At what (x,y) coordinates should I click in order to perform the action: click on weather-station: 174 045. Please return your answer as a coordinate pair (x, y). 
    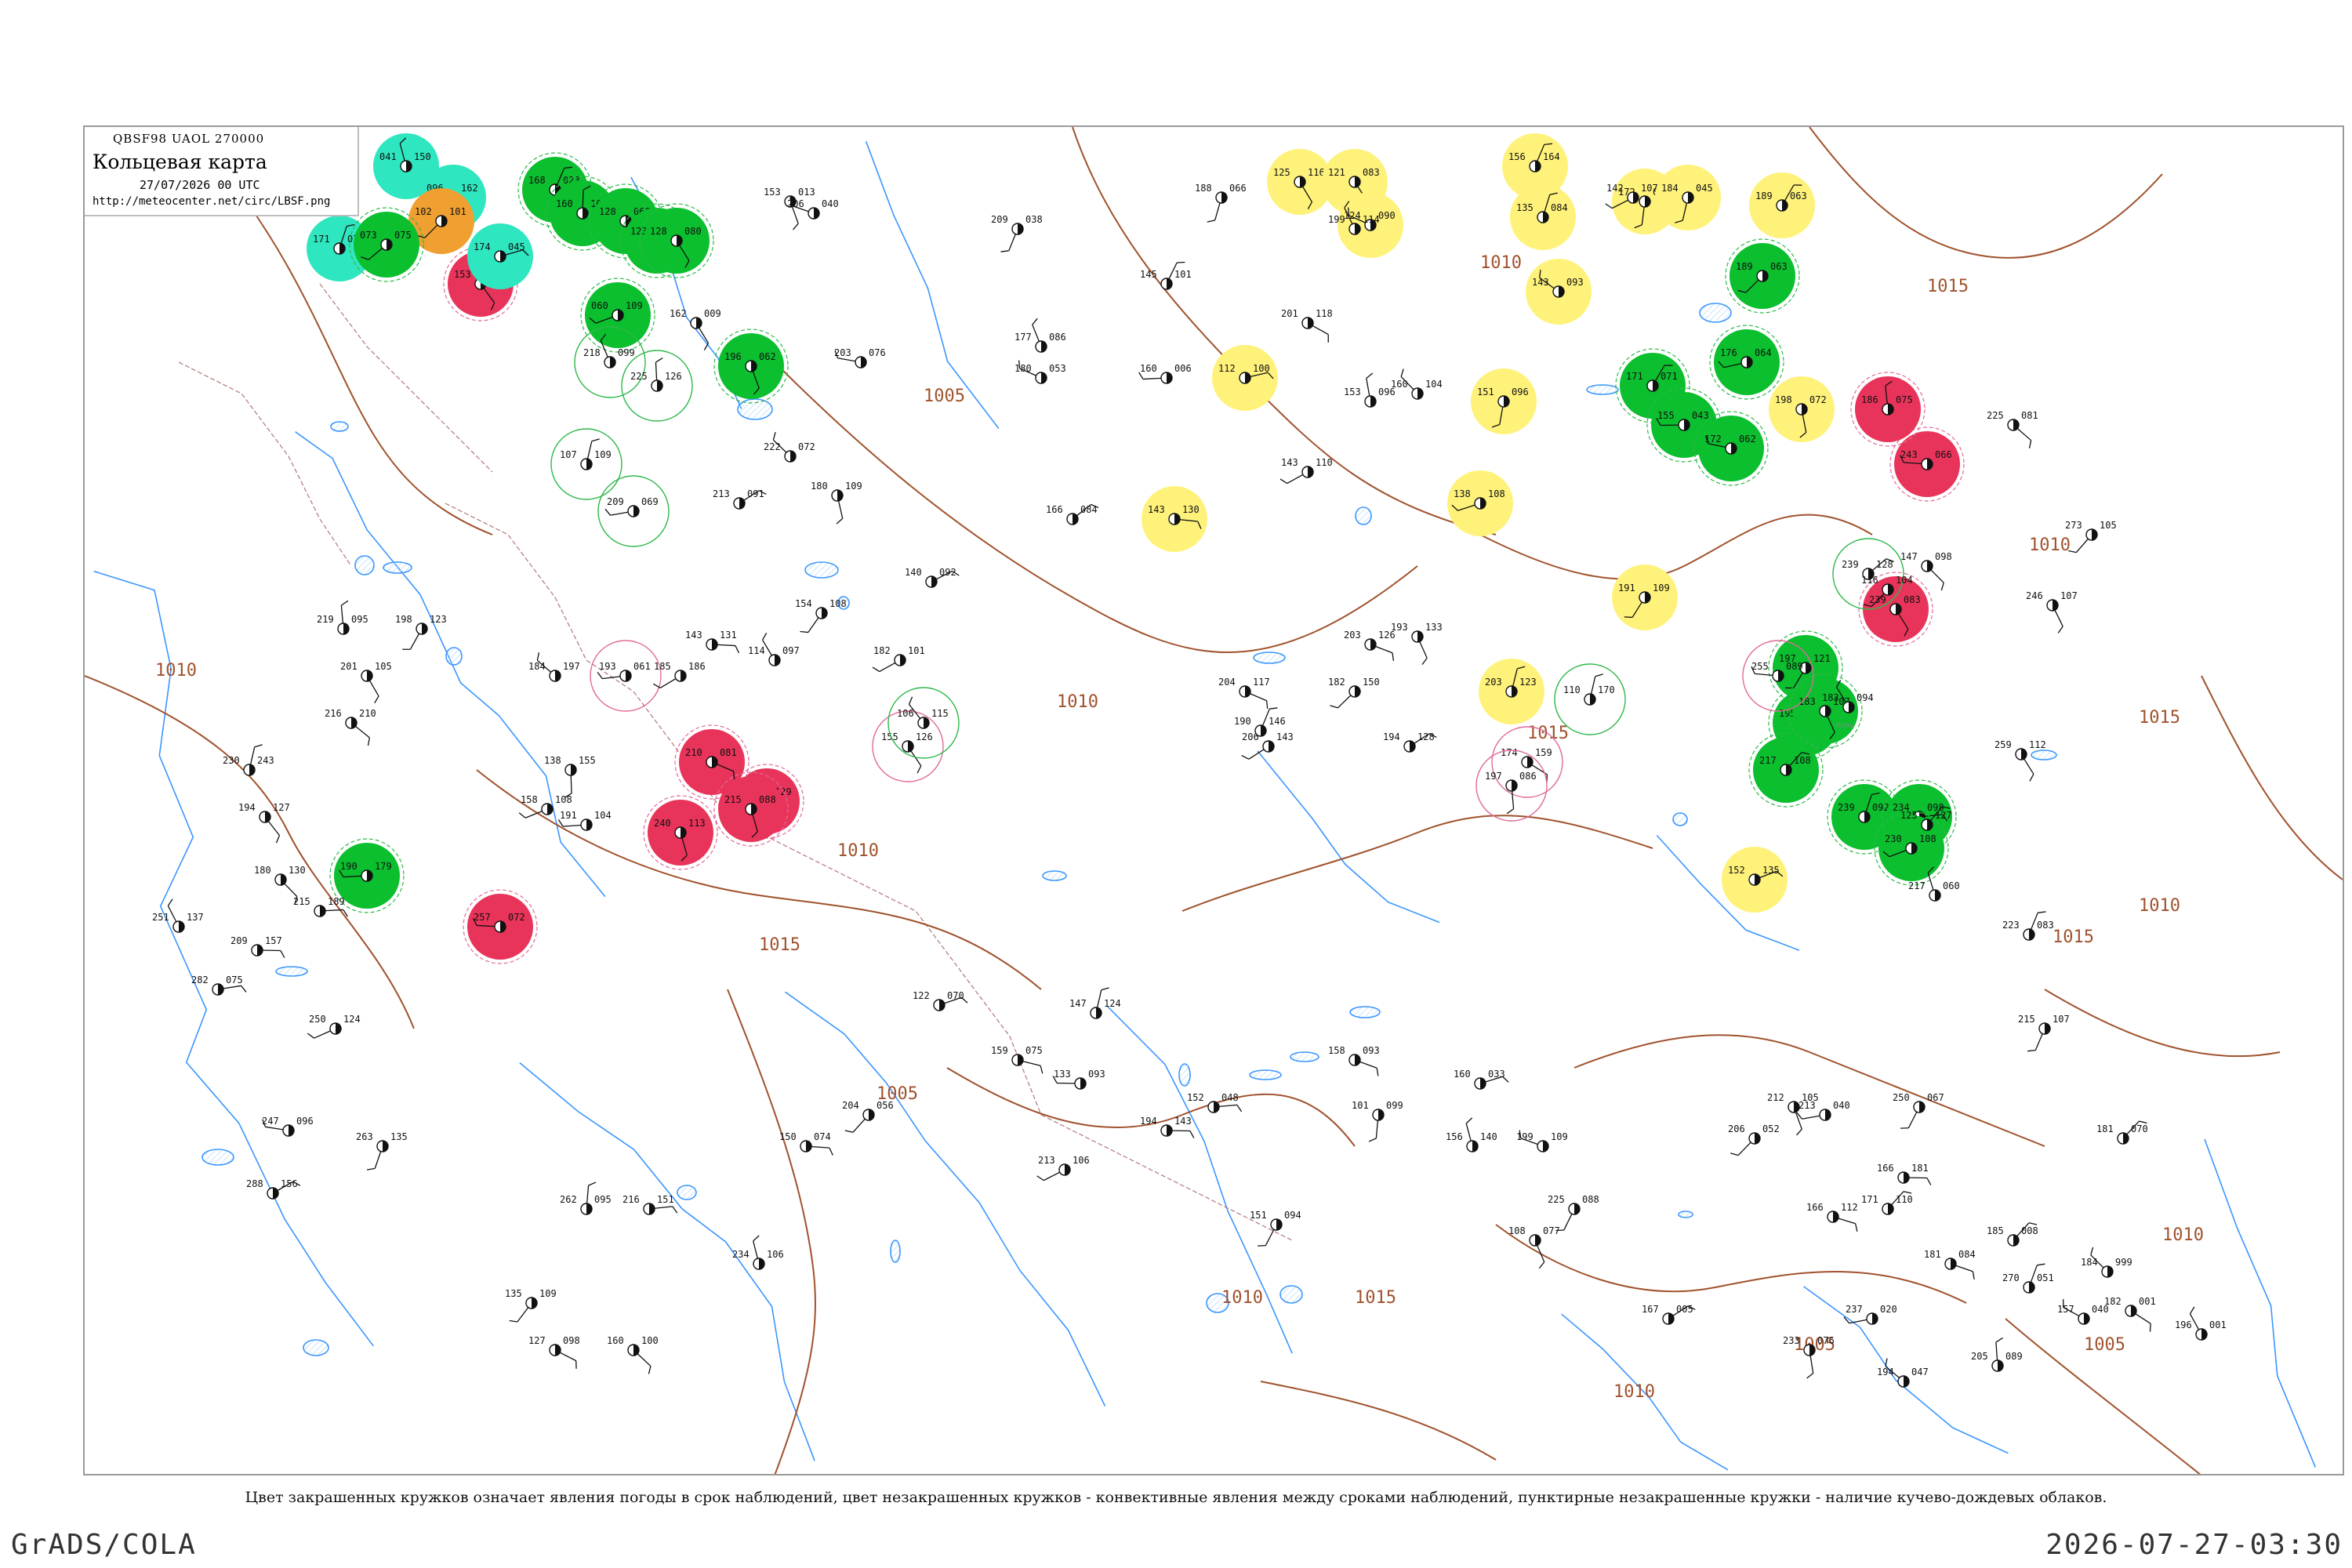
    Looking at the image, I should click on (500, 256).